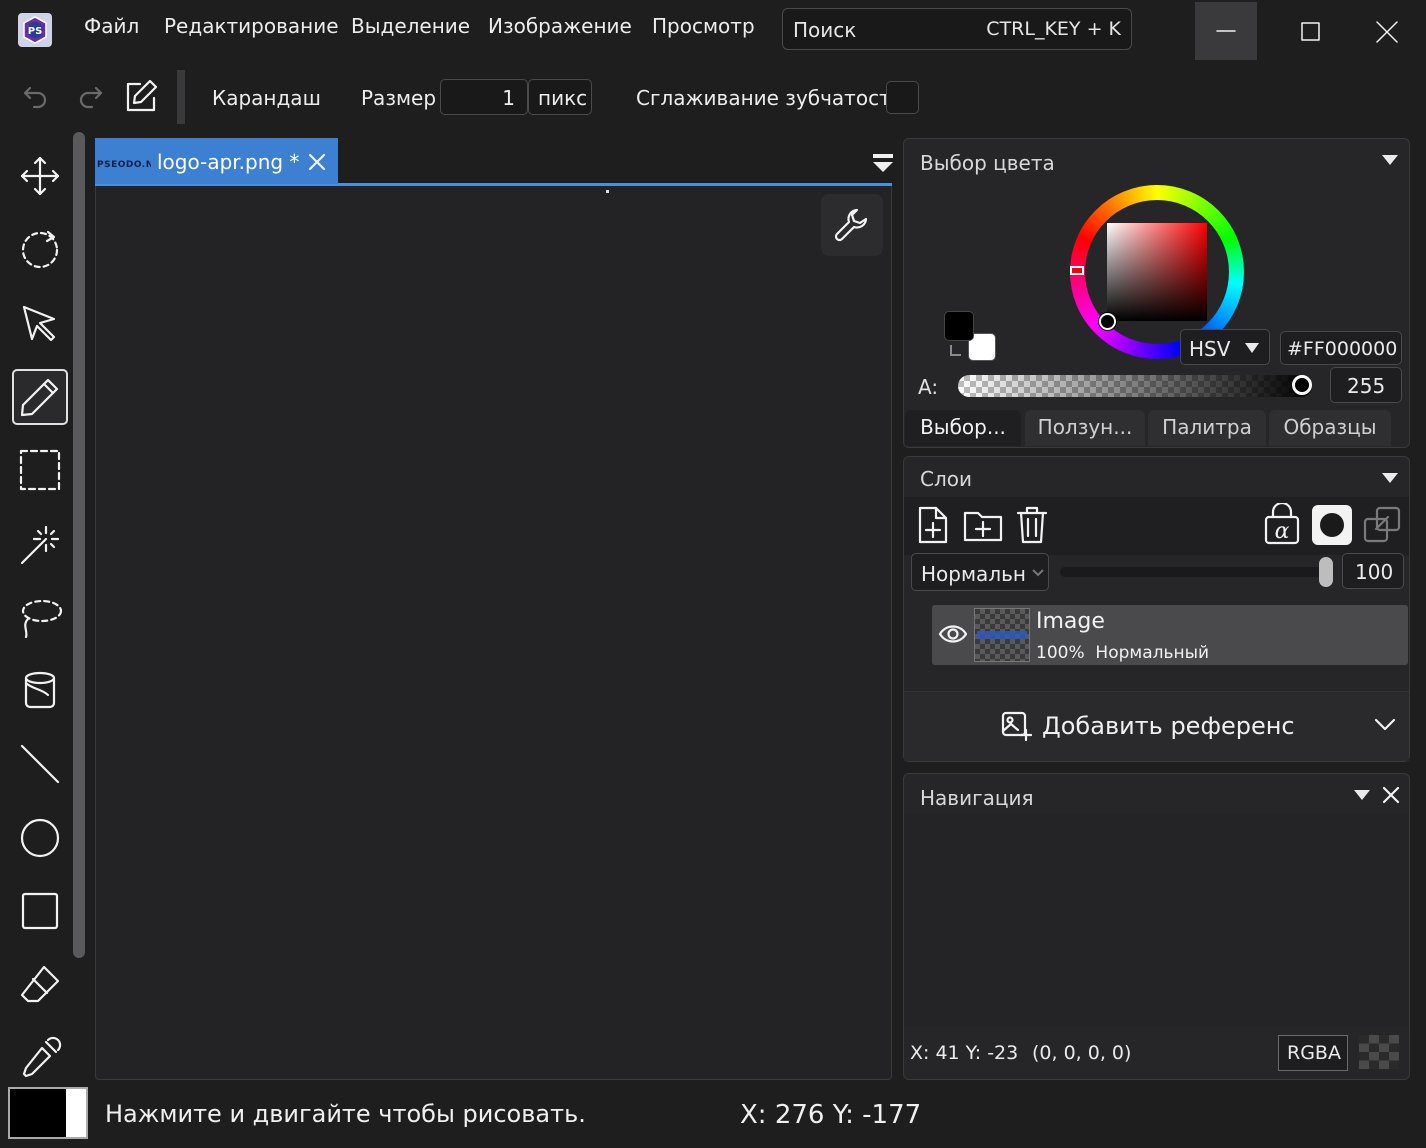  What do you see at coordinates (1387, 31) in the screenshot?
I see `close-window-button` at bounding box center [1387, 31].